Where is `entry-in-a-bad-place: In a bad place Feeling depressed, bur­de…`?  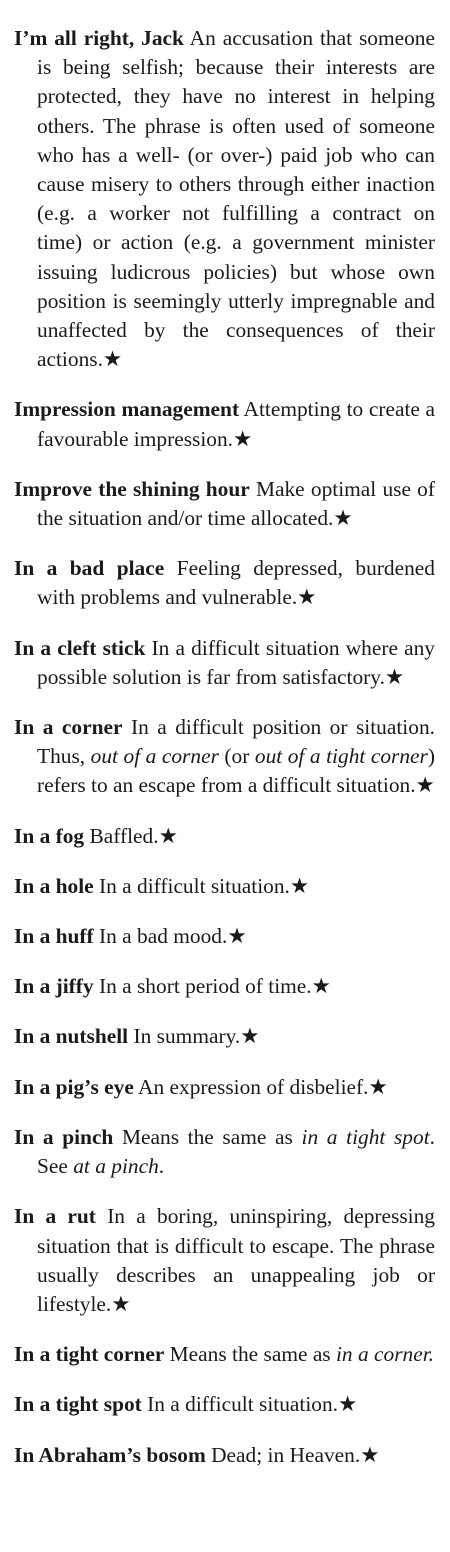 entry-in-a-bad-place: In a bad place Feeling depressed, bur­de… is located at coordinates (224, 583).